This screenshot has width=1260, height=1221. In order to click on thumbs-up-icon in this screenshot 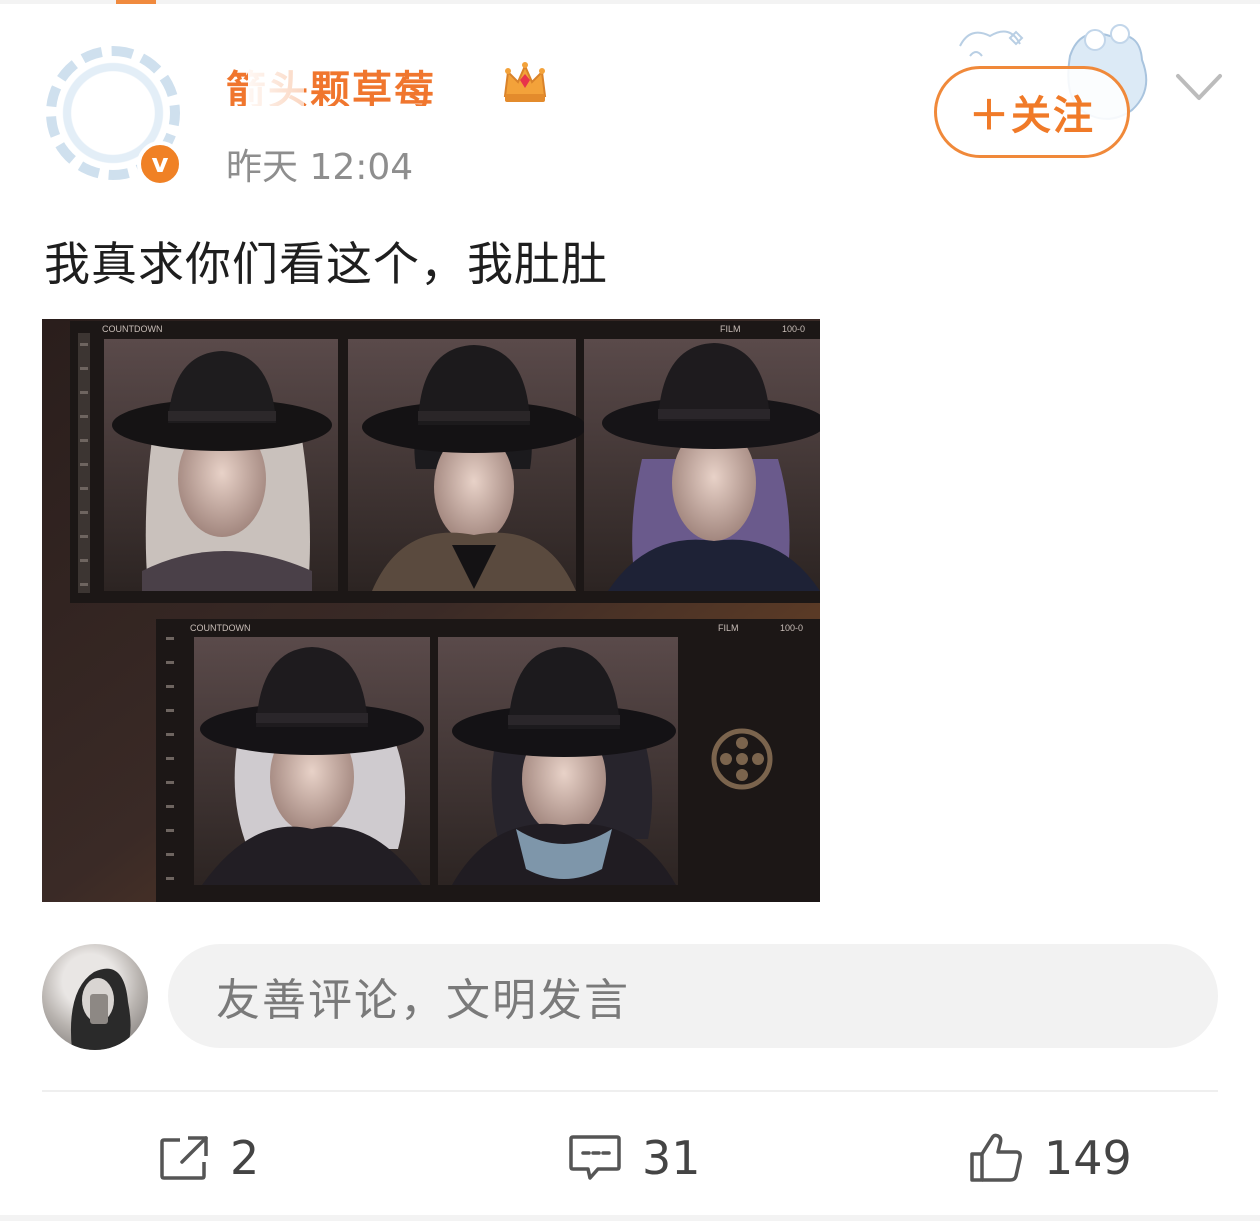, I will do `click(996, 1157)`.